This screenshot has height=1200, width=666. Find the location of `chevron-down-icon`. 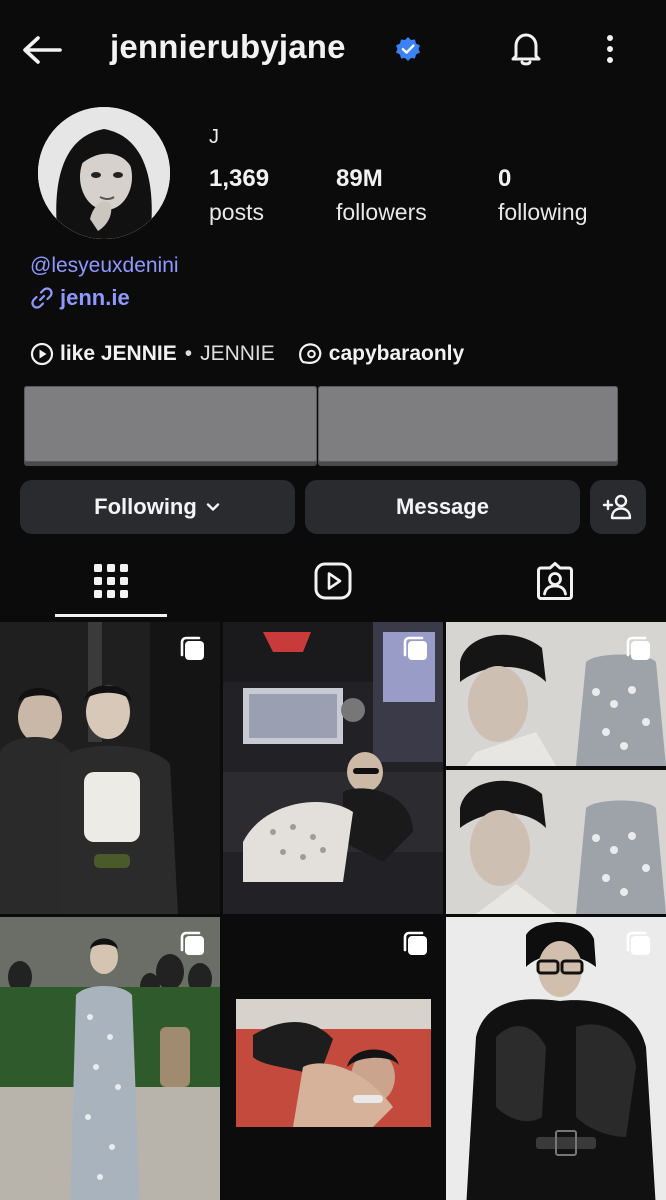

chevron-down-icon is located at coordinates (213, 507).